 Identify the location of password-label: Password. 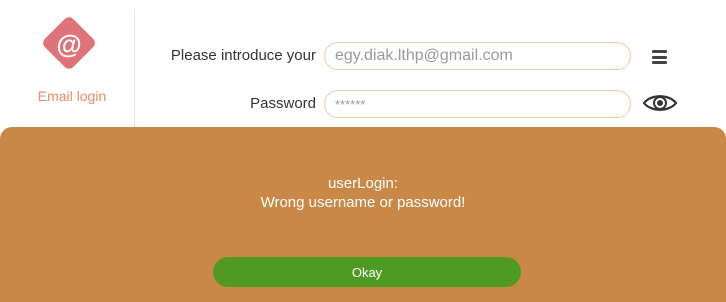
(283, 103).